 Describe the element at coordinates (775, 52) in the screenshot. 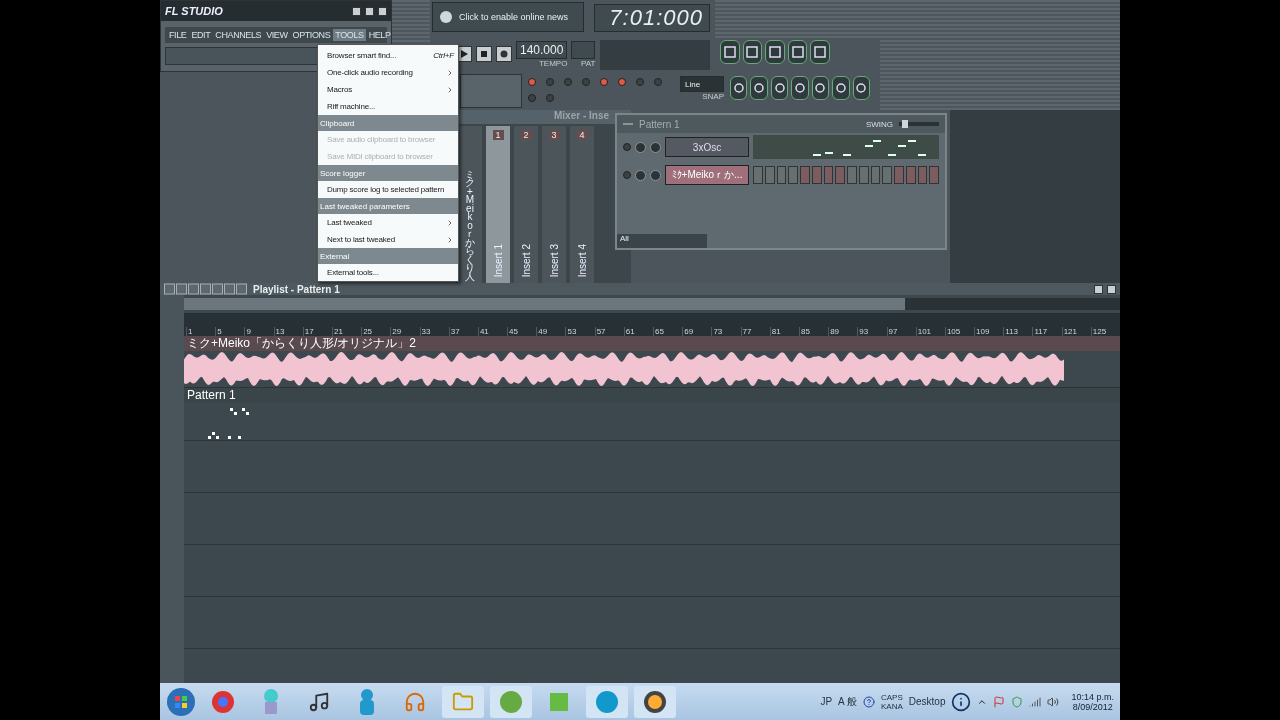

I see `piano-roll-button` at that location.